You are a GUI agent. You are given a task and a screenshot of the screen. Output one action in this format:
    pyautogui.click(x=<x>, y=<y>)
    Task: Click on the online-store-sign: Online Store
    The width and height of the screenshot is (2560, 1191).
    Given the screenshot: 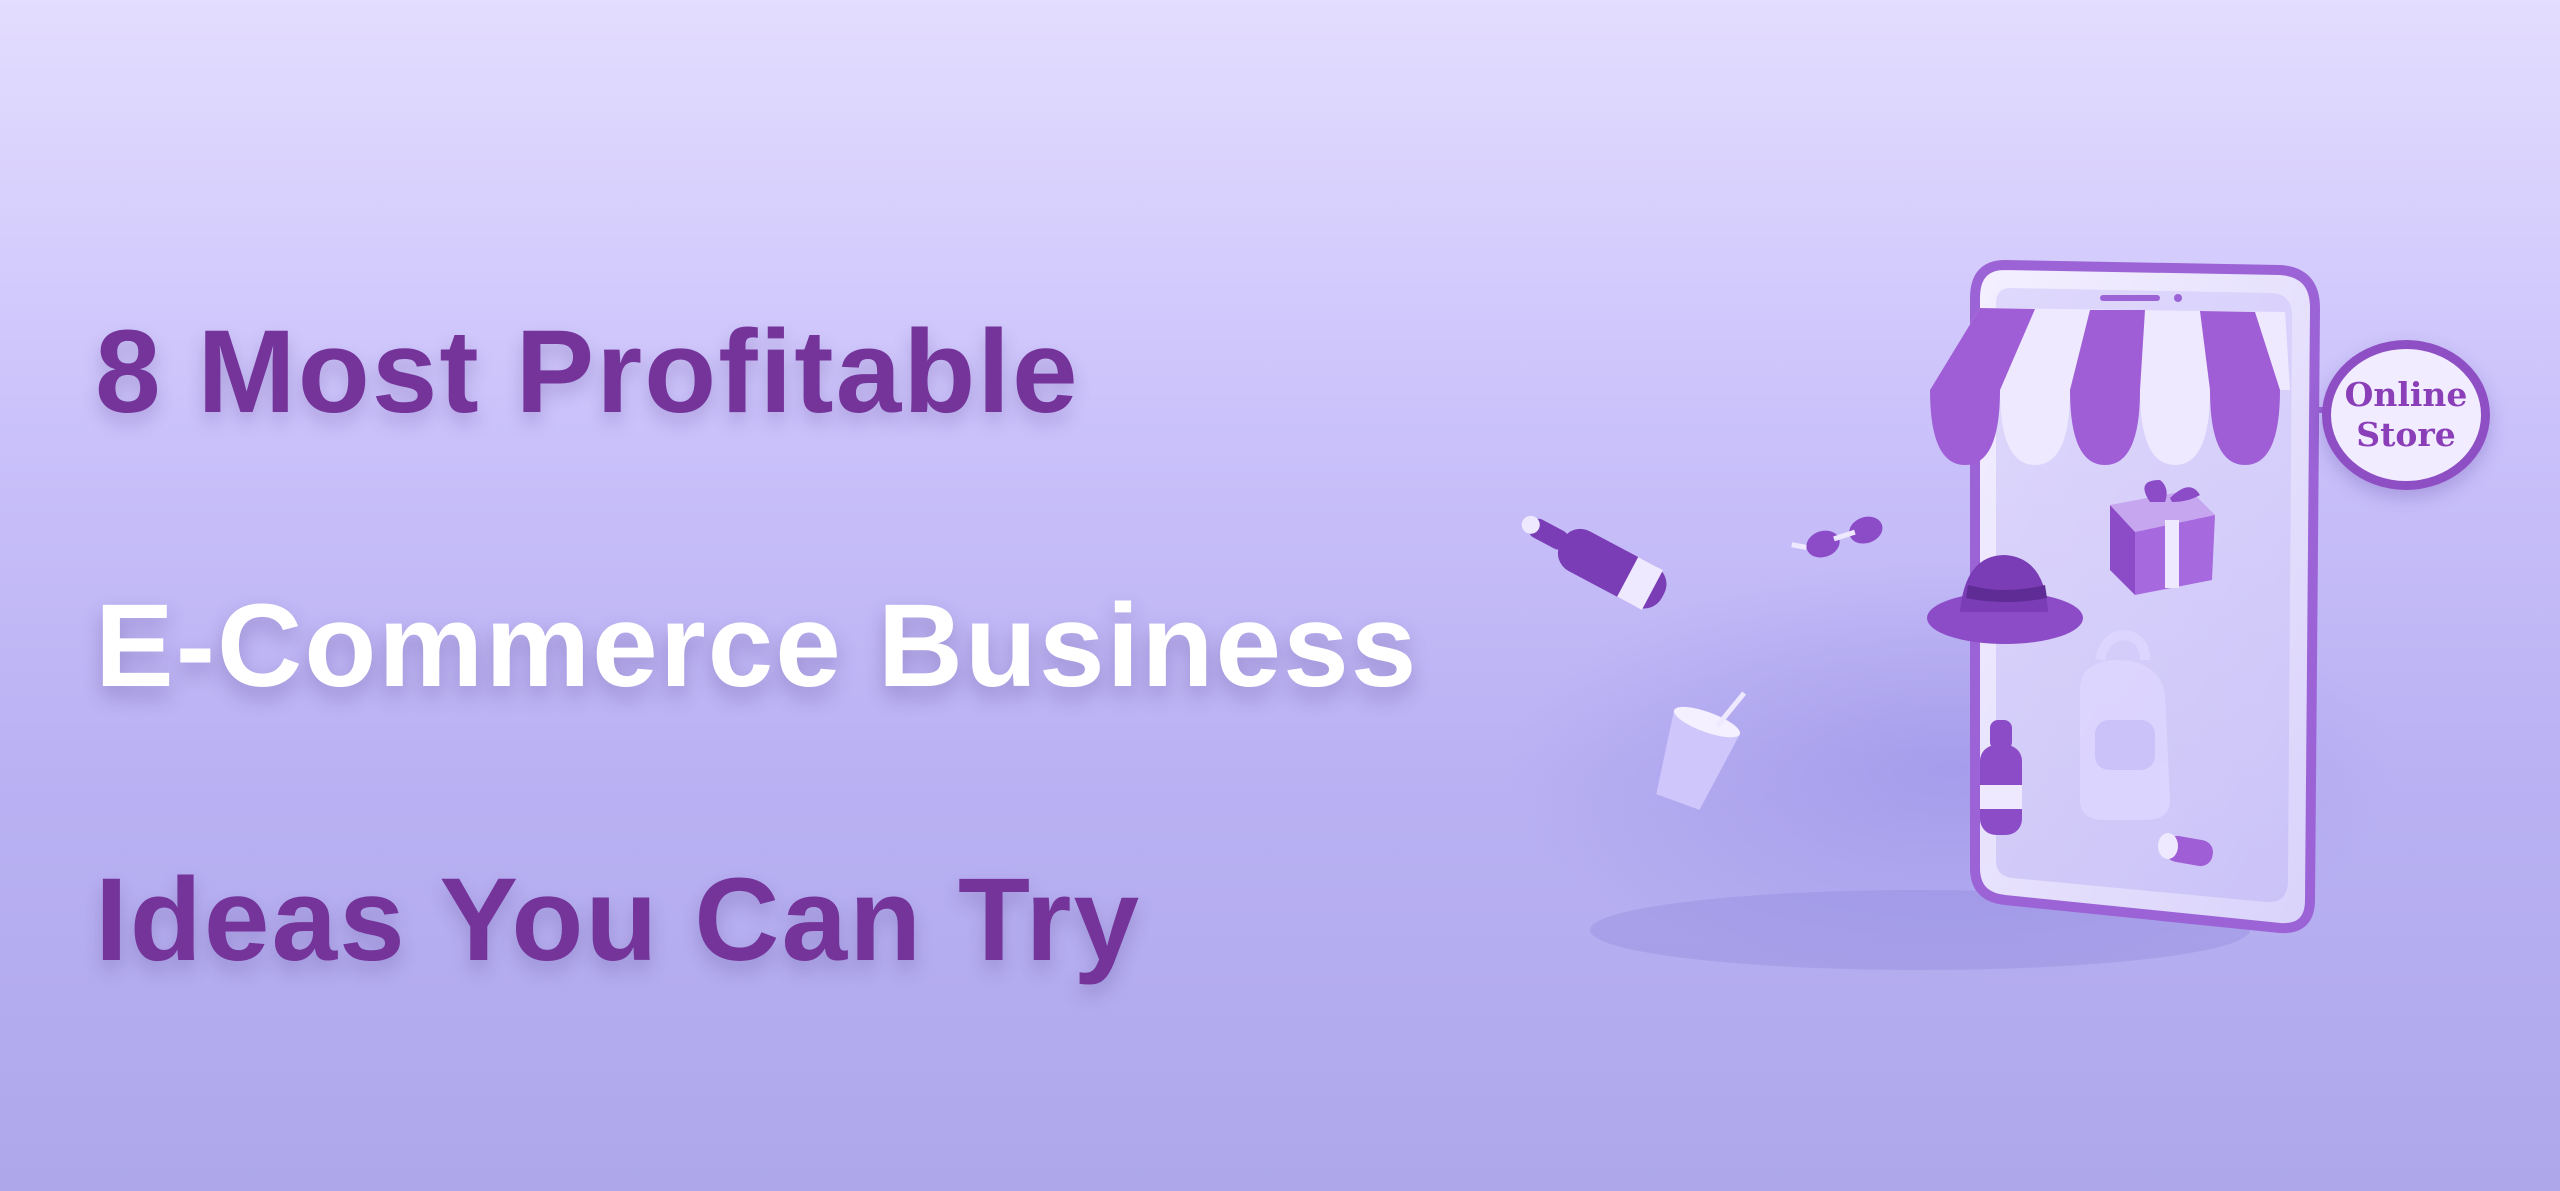 What is the action you would take?
    pyautogui.click(x=2406, y=415)
    